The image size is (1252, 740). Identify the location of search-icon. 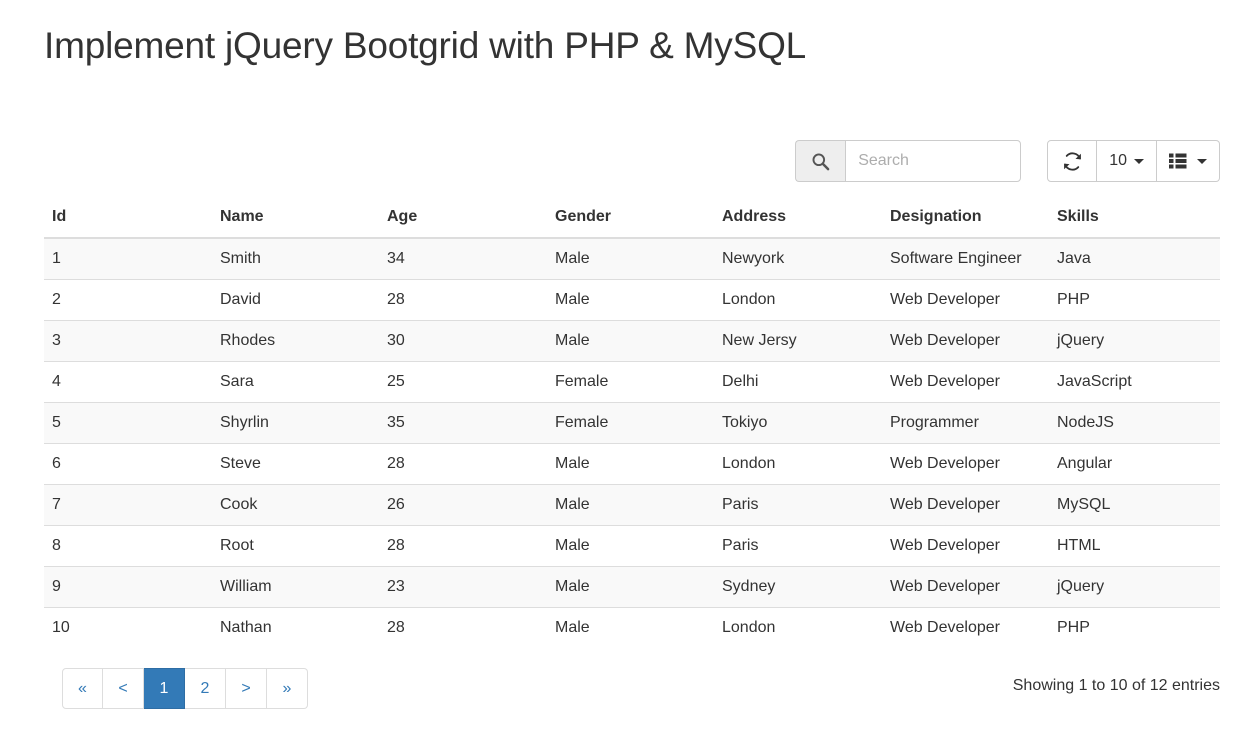
(820, 161).